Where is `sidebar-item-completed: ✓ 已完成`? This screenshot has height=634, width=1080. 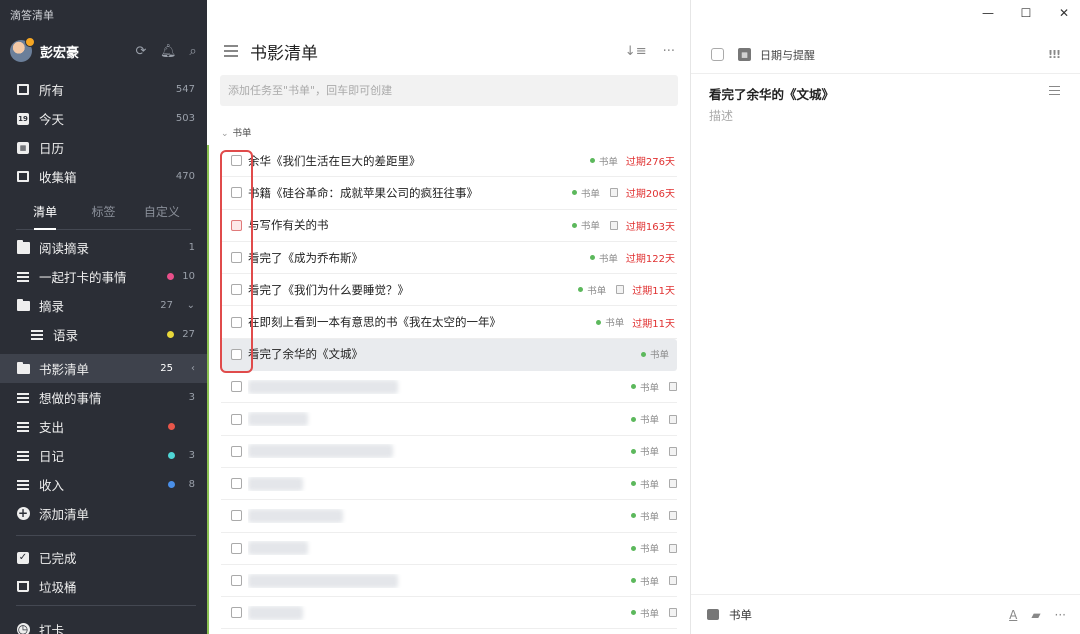
sidebar-item-completed: ✓ 已完成 is located at coordinates (103, 557).